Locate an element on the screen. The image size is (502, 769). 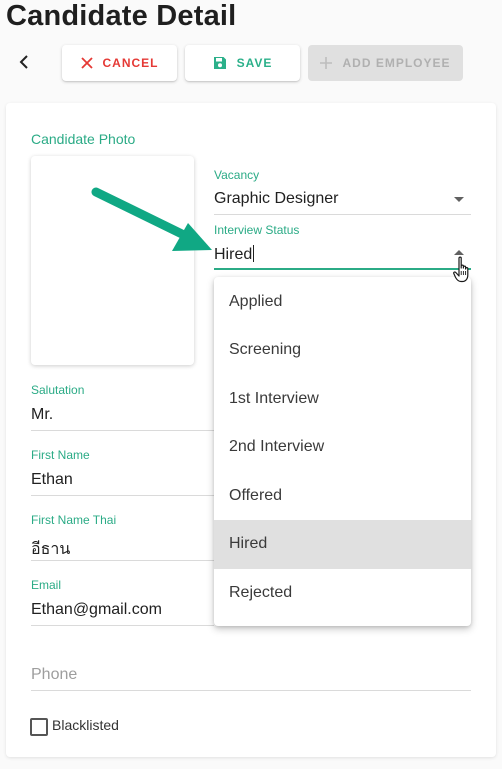
cancel-button-label: CANCEL is located at coordinates (130, 63).